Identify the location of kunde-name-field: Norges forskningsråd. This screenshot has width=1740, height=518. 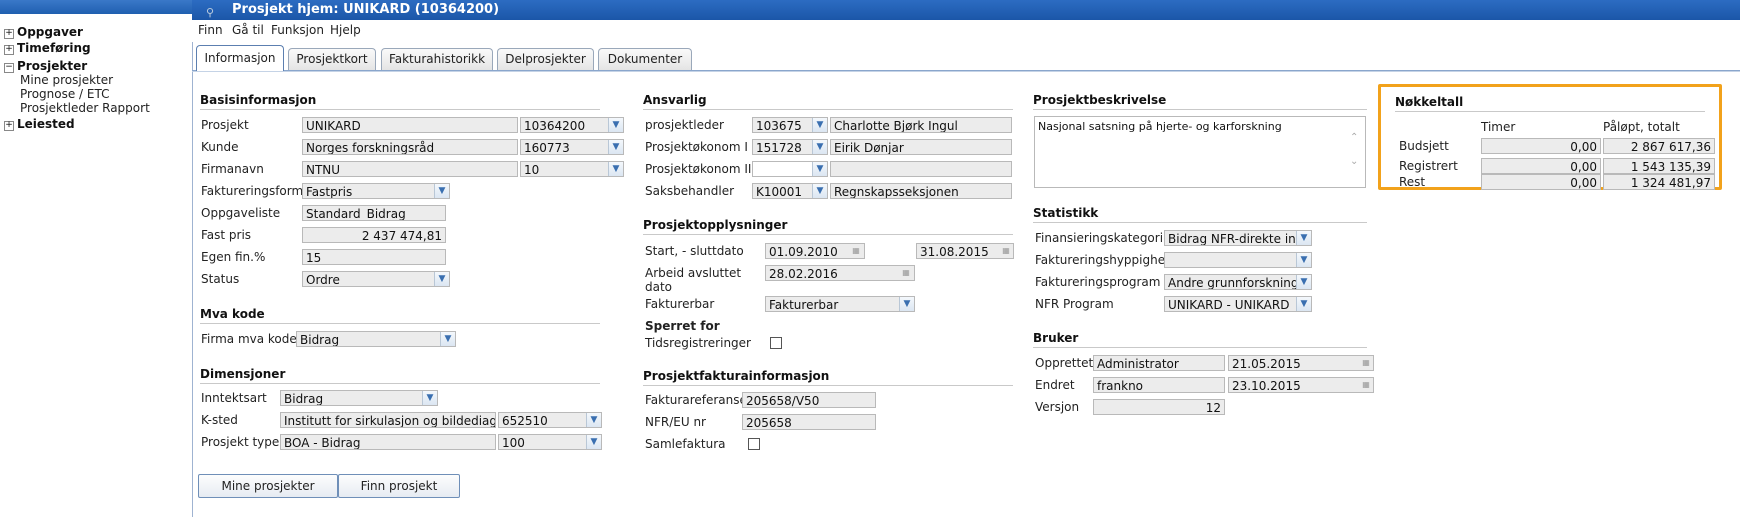
(410, 147).